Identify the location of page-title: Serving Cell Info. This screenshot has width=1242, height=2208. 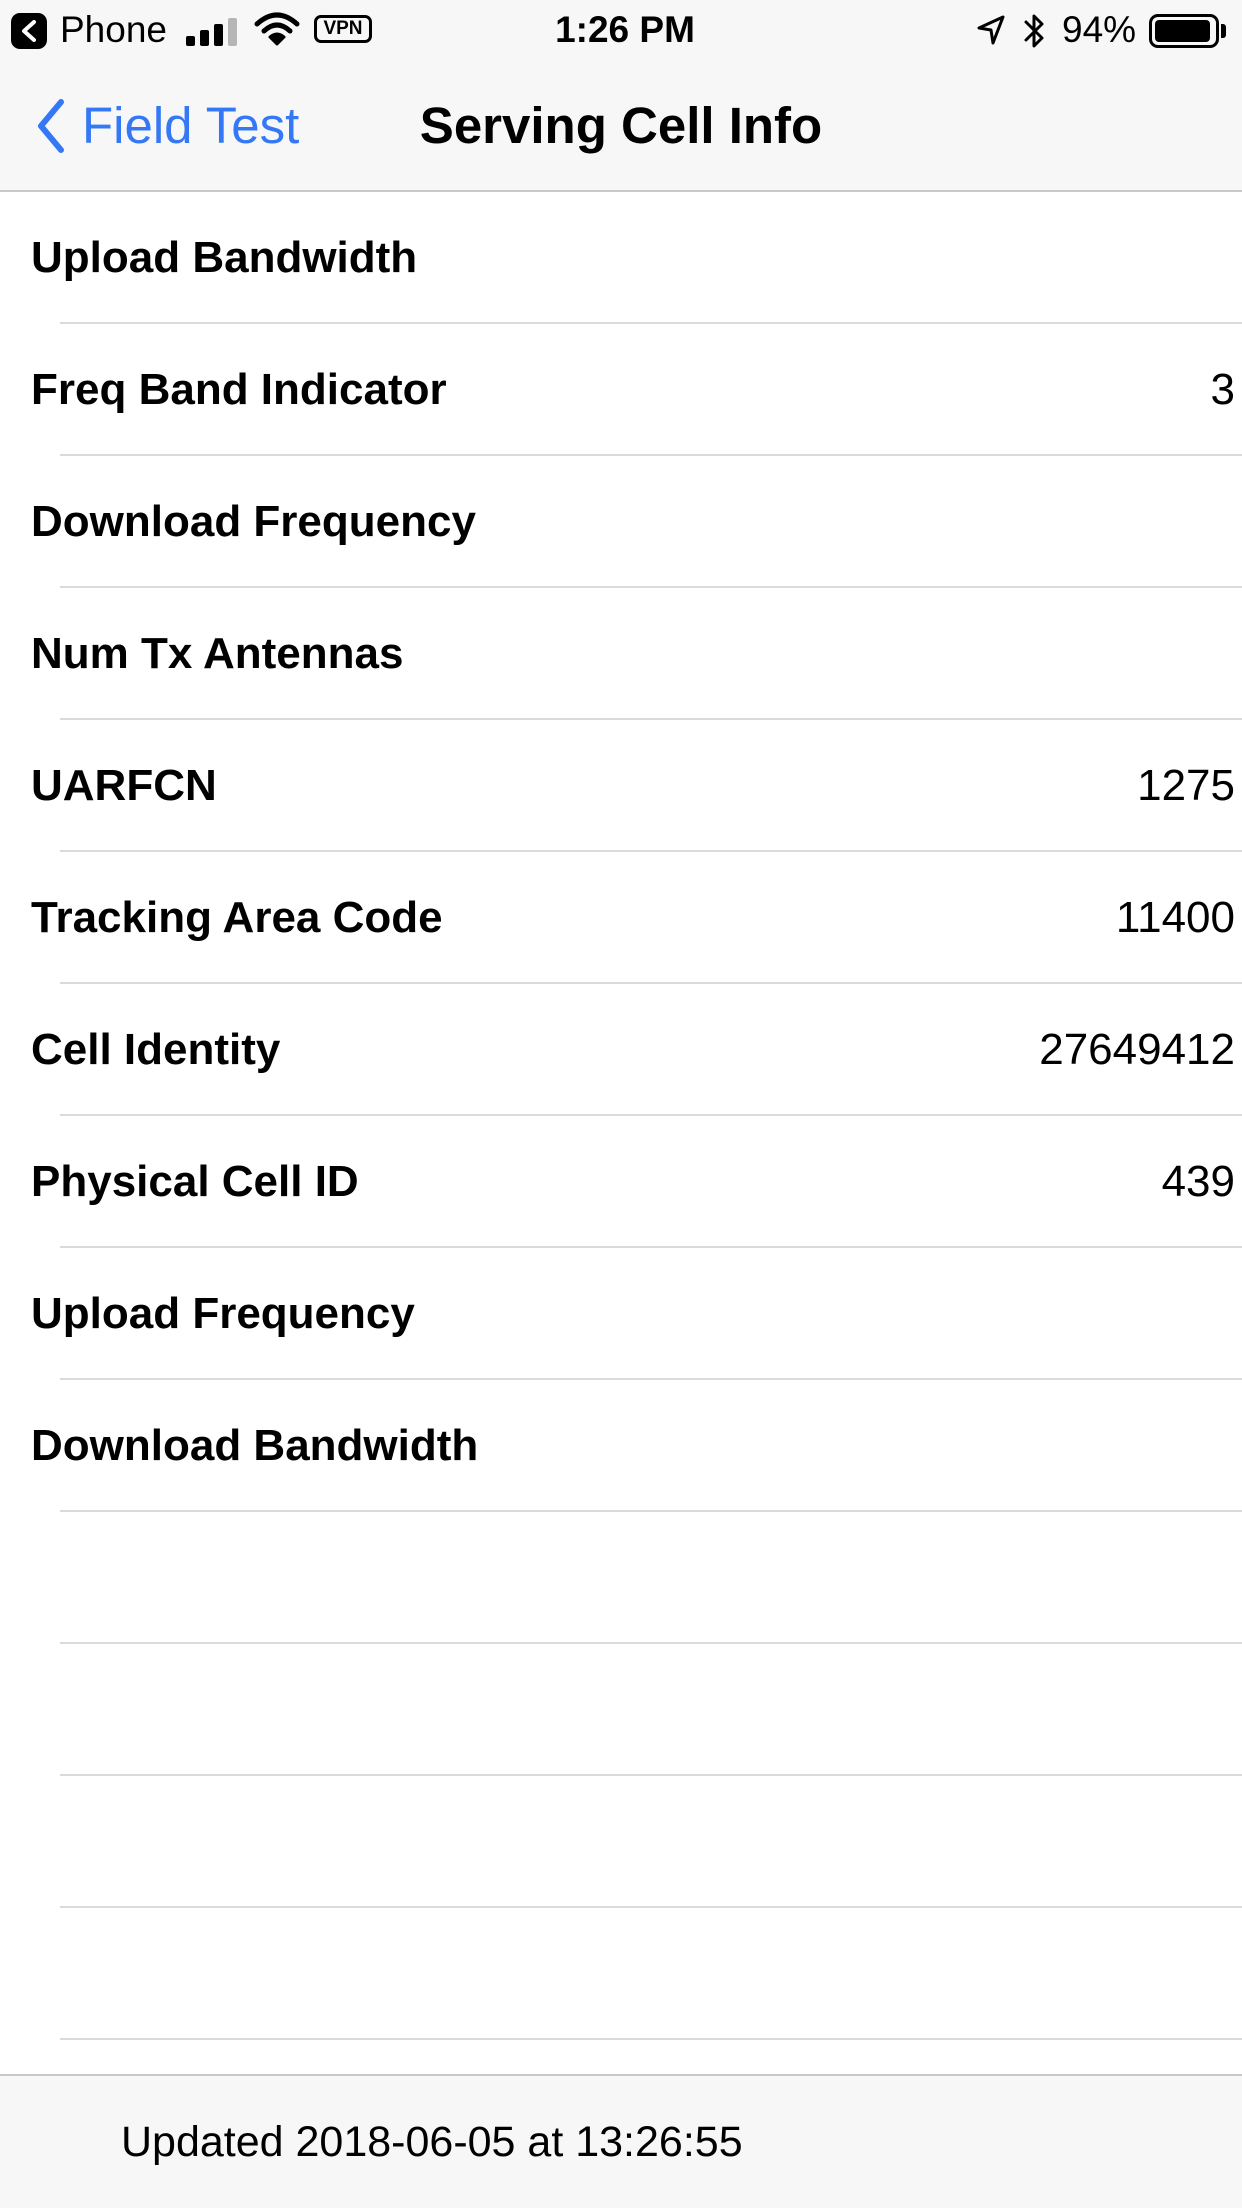
(621, 125).